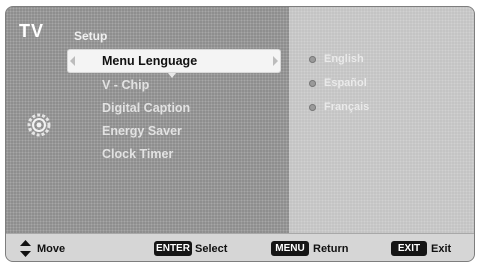 The width and height of the screenshot is (480, 267). I want to click on return-label: Return, so click(331, 249).